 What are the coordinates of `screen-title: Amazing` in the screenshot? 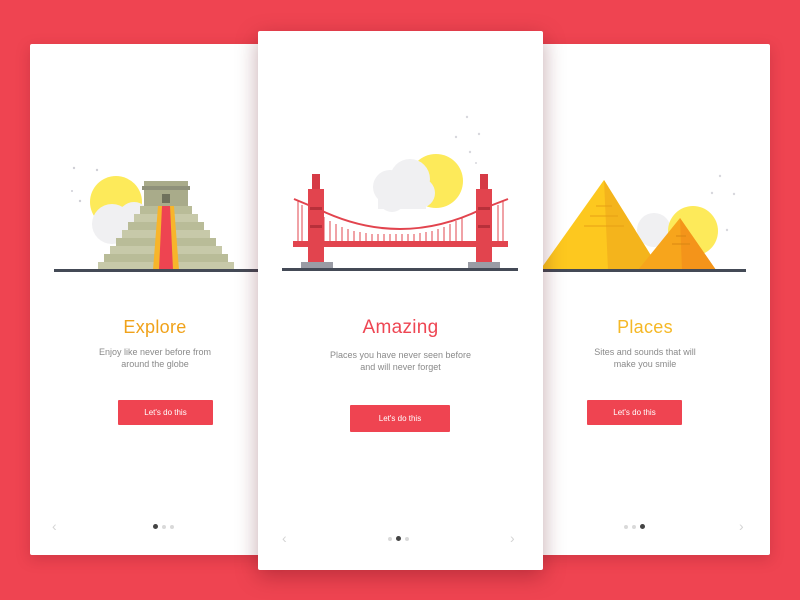 It's located at (400, 327).